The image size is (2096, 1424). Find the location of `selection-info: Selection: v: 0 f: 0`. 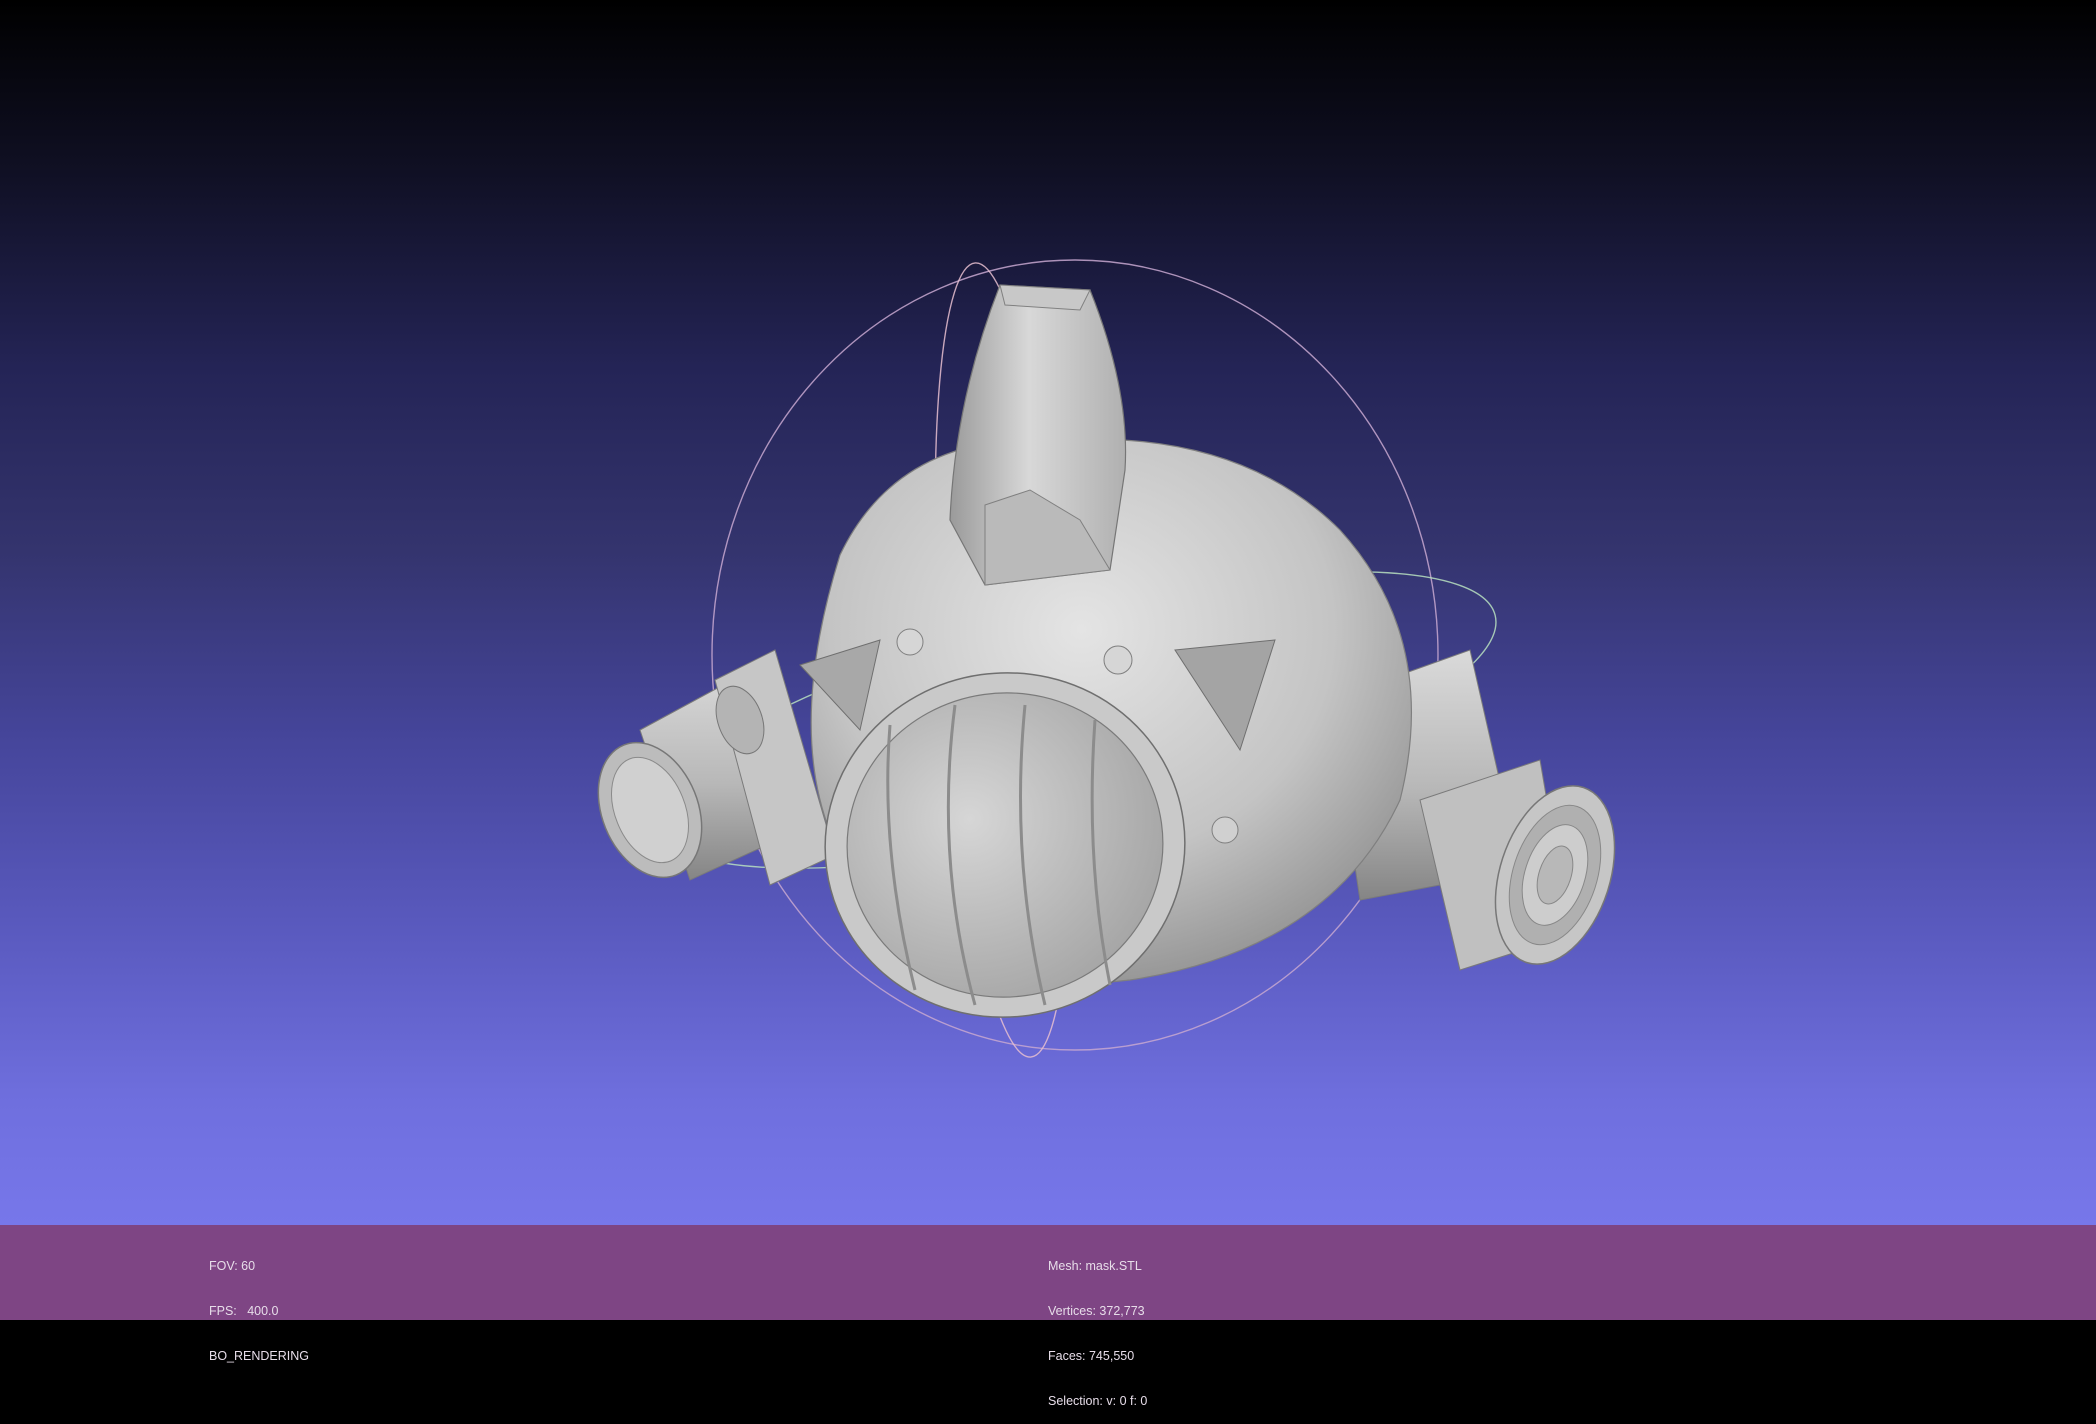

selection-info: Selection: v: 0 f: 0 is located at coordinates (1098, 1401).